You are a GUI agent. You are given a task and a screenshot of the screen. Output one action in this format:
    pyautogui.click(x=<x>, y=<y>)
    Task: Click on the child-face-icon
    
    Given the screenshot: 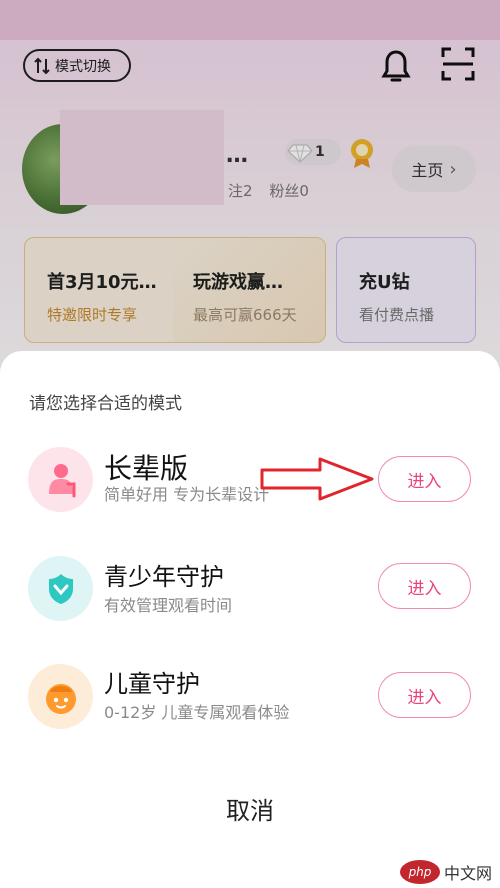 What is the action you would take?
    pyautogui.click(x=60, y=696)
    